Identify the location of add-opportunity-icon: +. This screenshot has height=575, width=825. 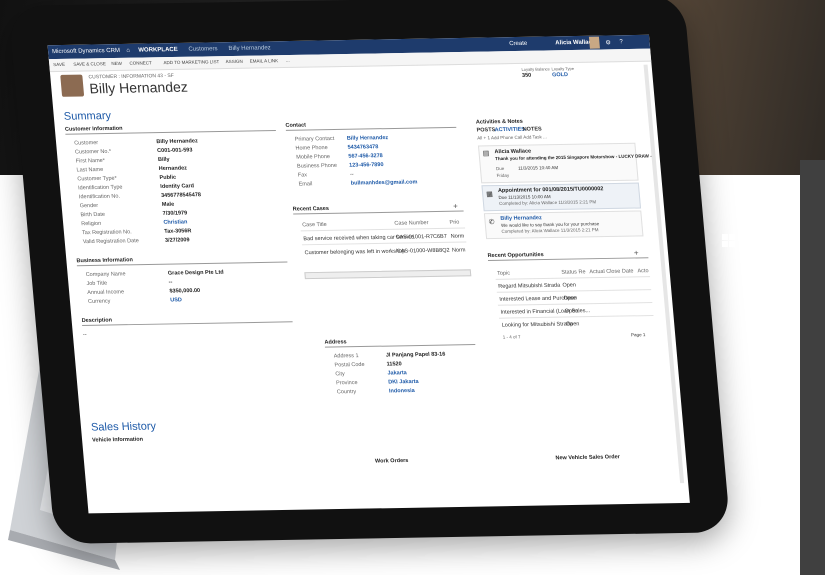
(636, 252).